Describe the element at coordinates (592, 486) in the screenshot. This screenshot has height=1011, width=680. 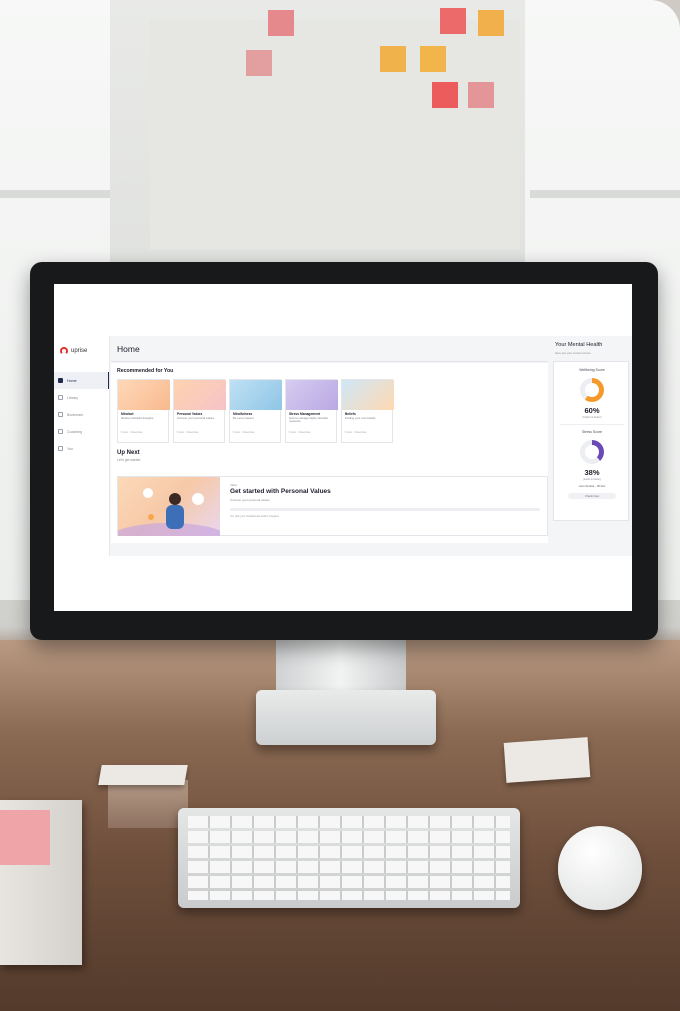
I see `last-checked: Last checked – 08 Dec` at that location.